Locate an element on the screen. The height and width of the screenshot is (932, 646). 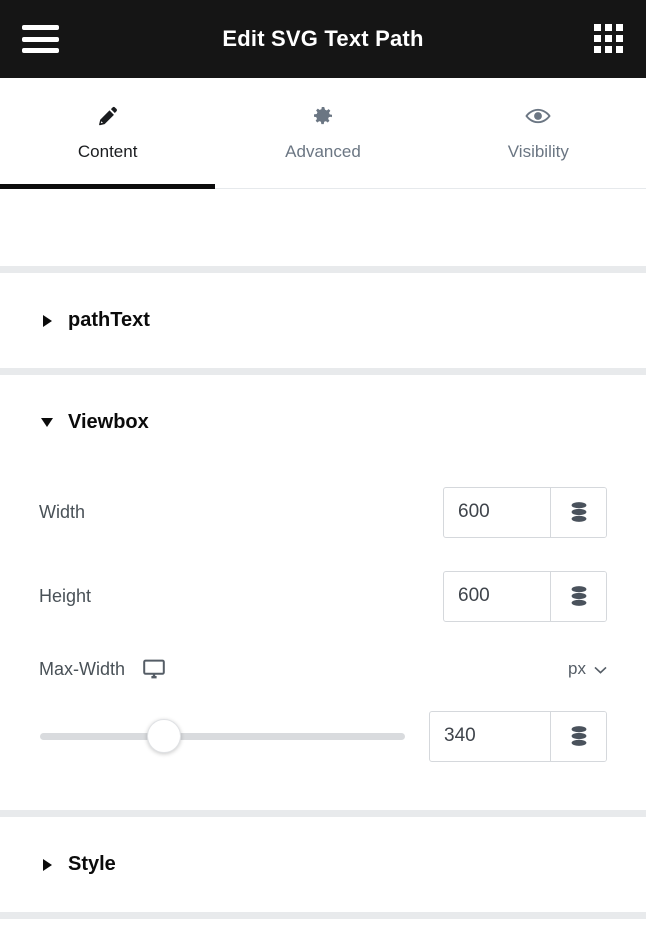
page-title: Edit SVG Text Path is located at coordinates (323, 38).